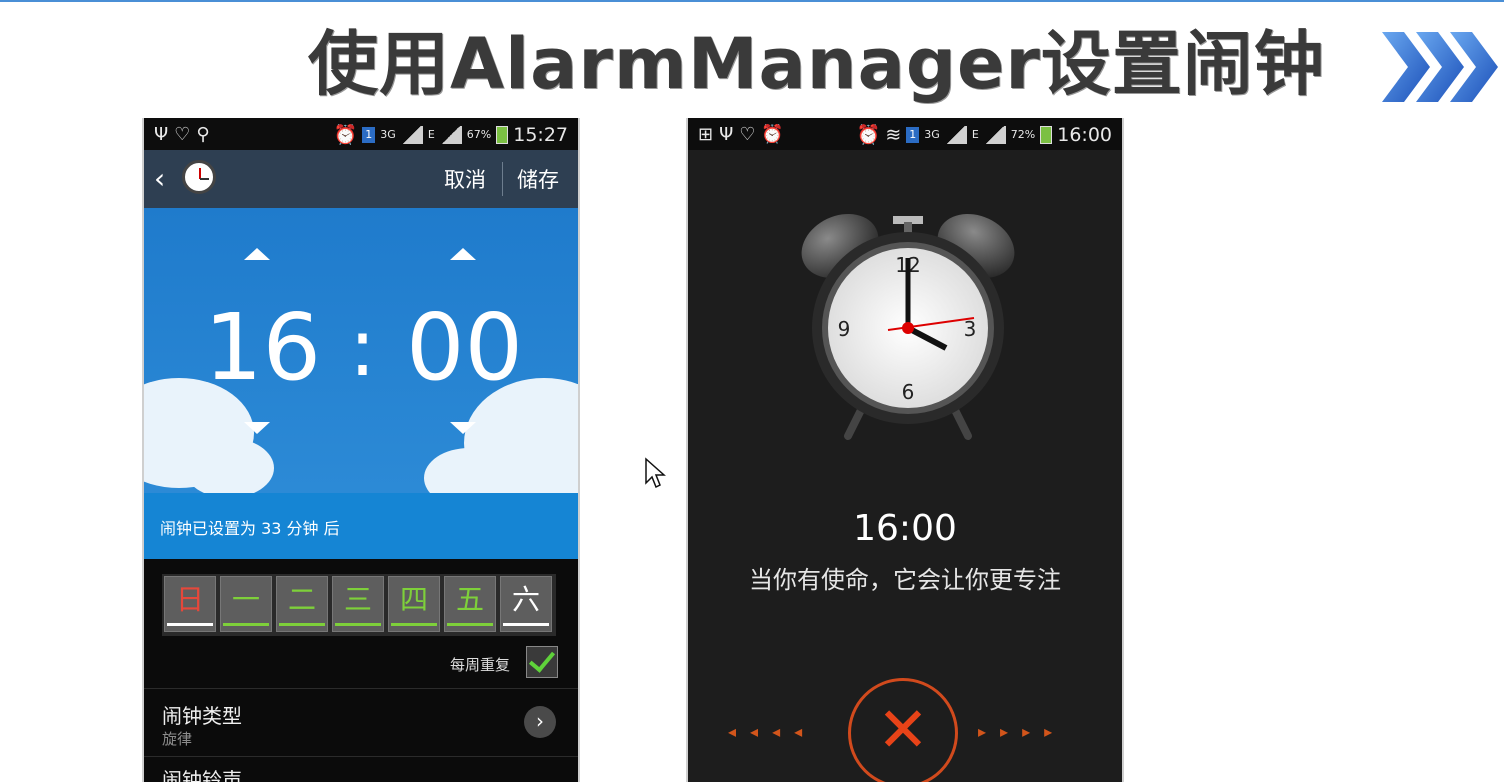  I want to click on status-time: 16:00, so click(1084, 134).